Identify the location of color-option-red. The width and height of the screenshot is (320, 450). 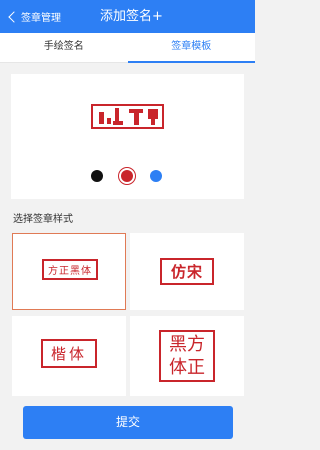
(127, 176).